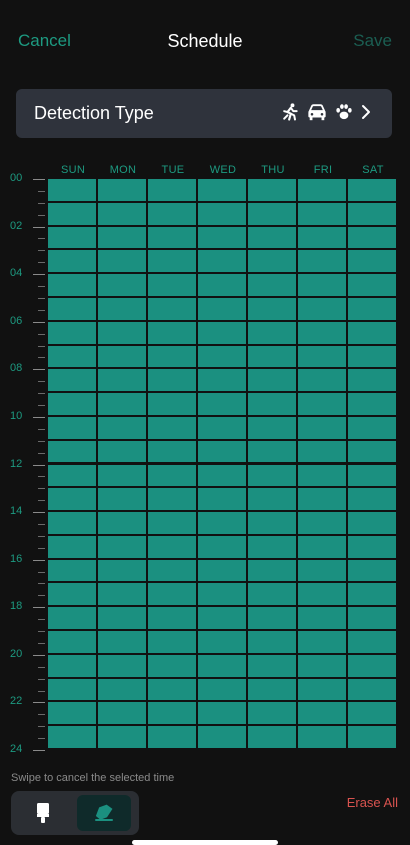 This screenshot has height=845, width=410. What do you see at coordinates (104, 813) in the screenshot?
I see `eraser-tool-button` at bounding box center [104, 813].